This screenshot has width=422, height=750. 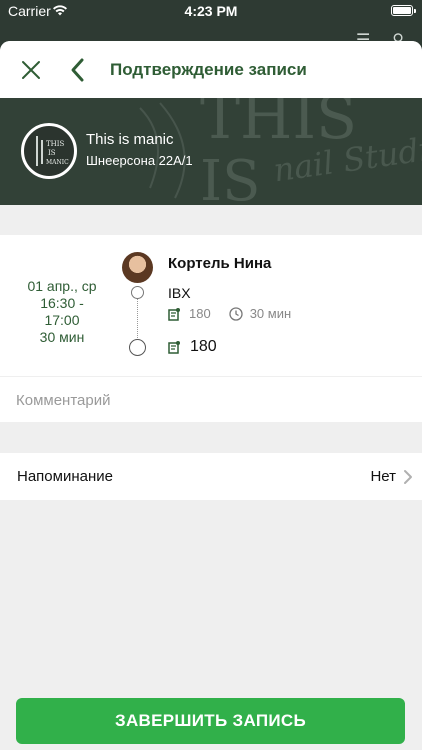 I want to click on comment-row, so click(x=211, y=399).